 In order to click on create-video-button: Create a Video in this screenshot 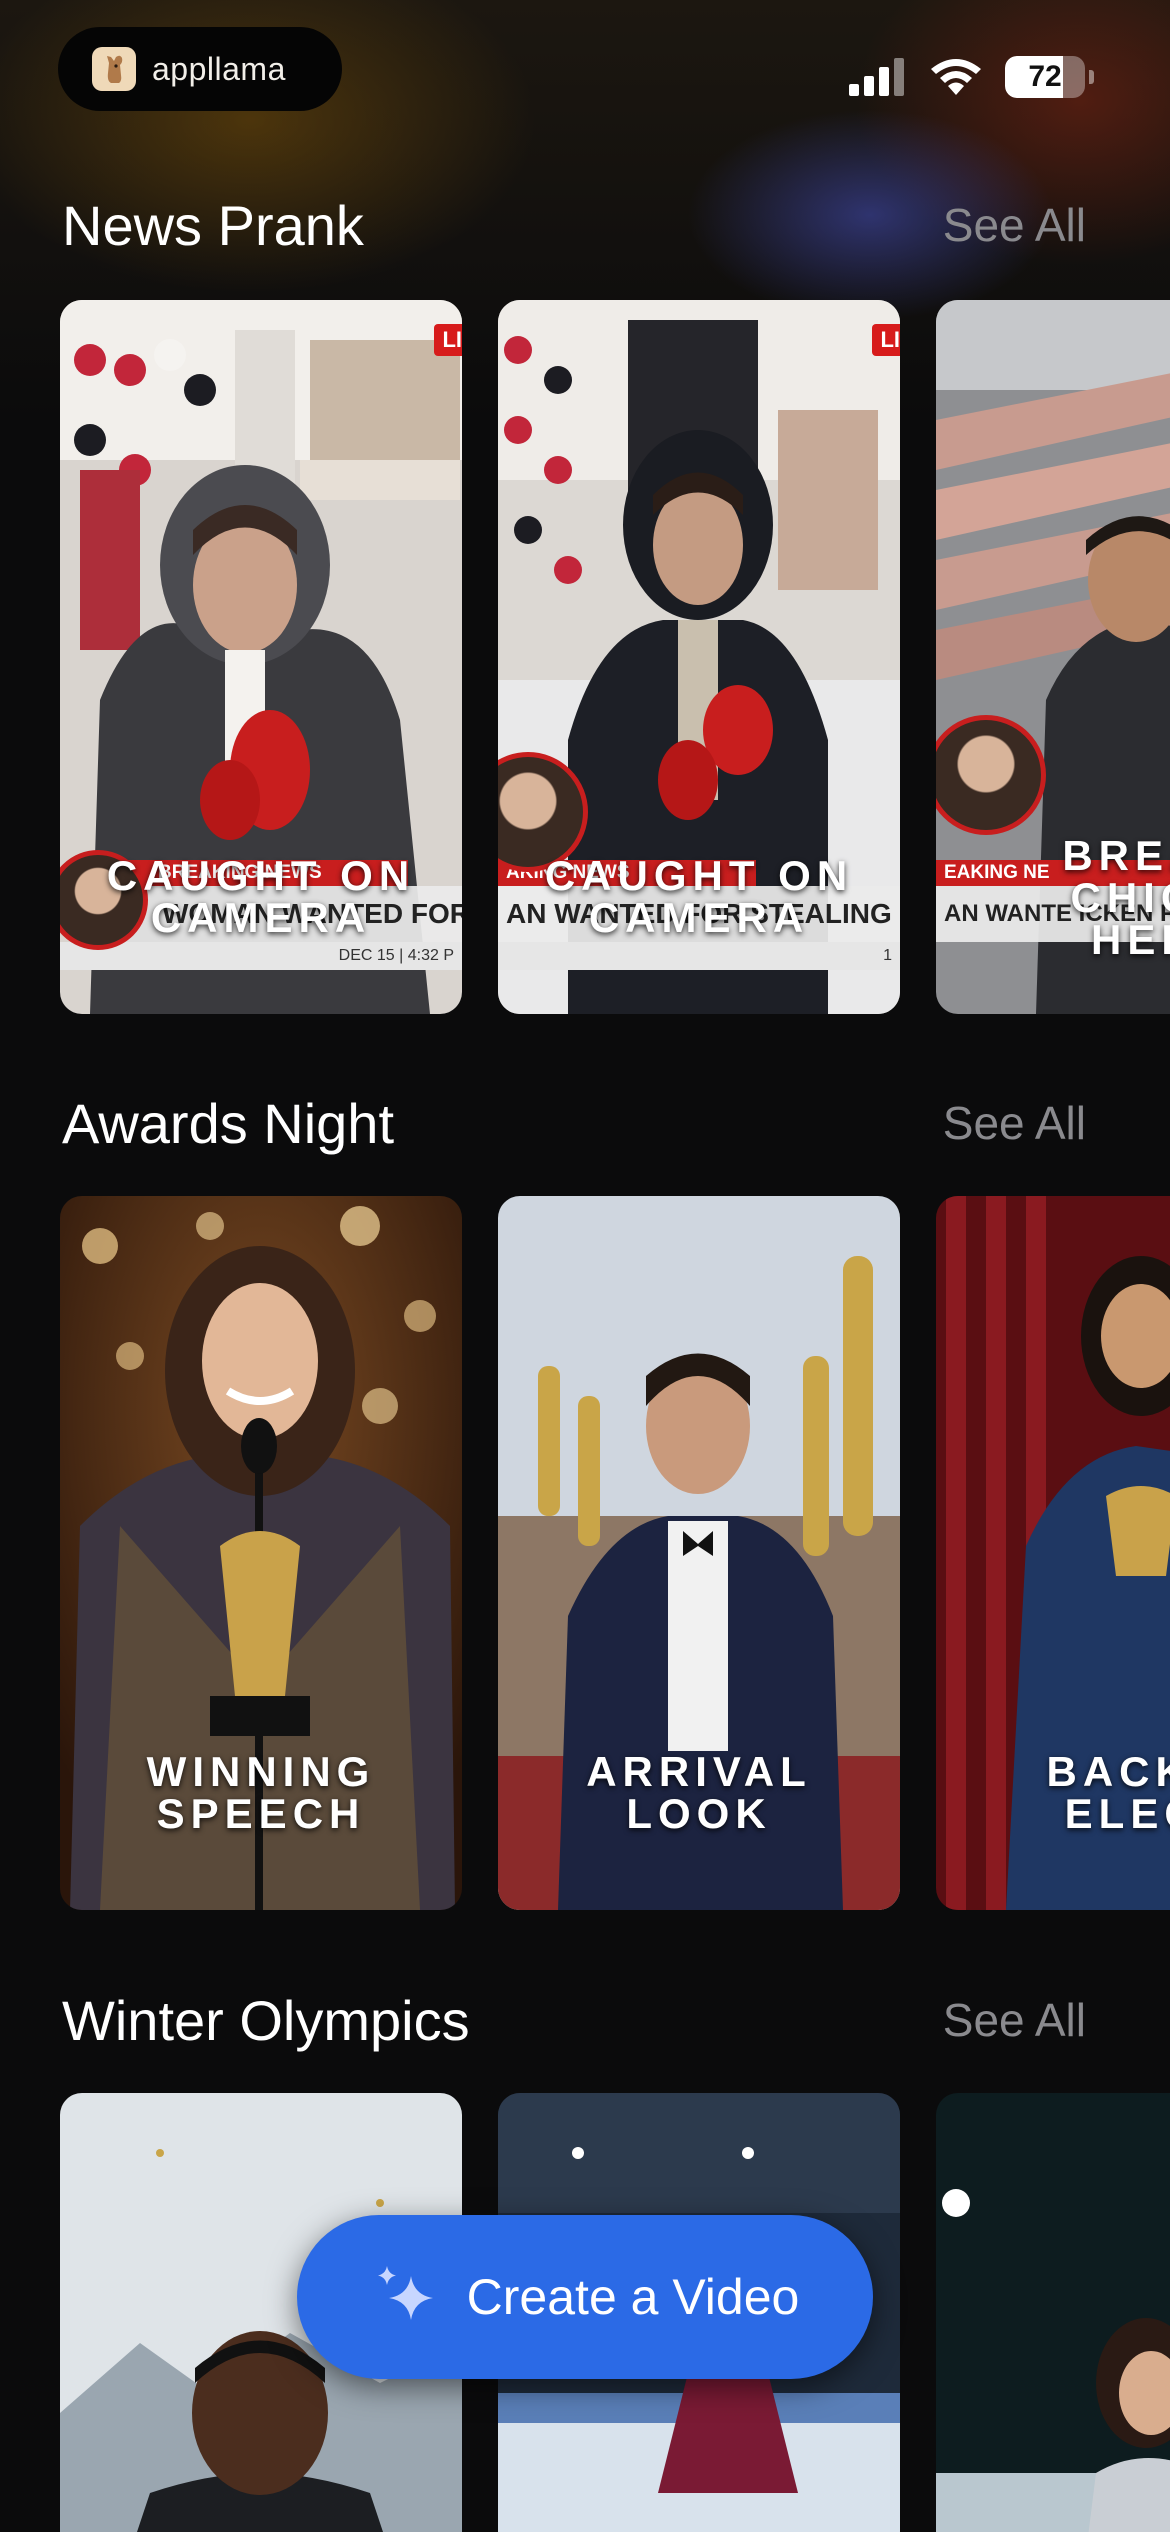, I will do `click(585, 2297)`.